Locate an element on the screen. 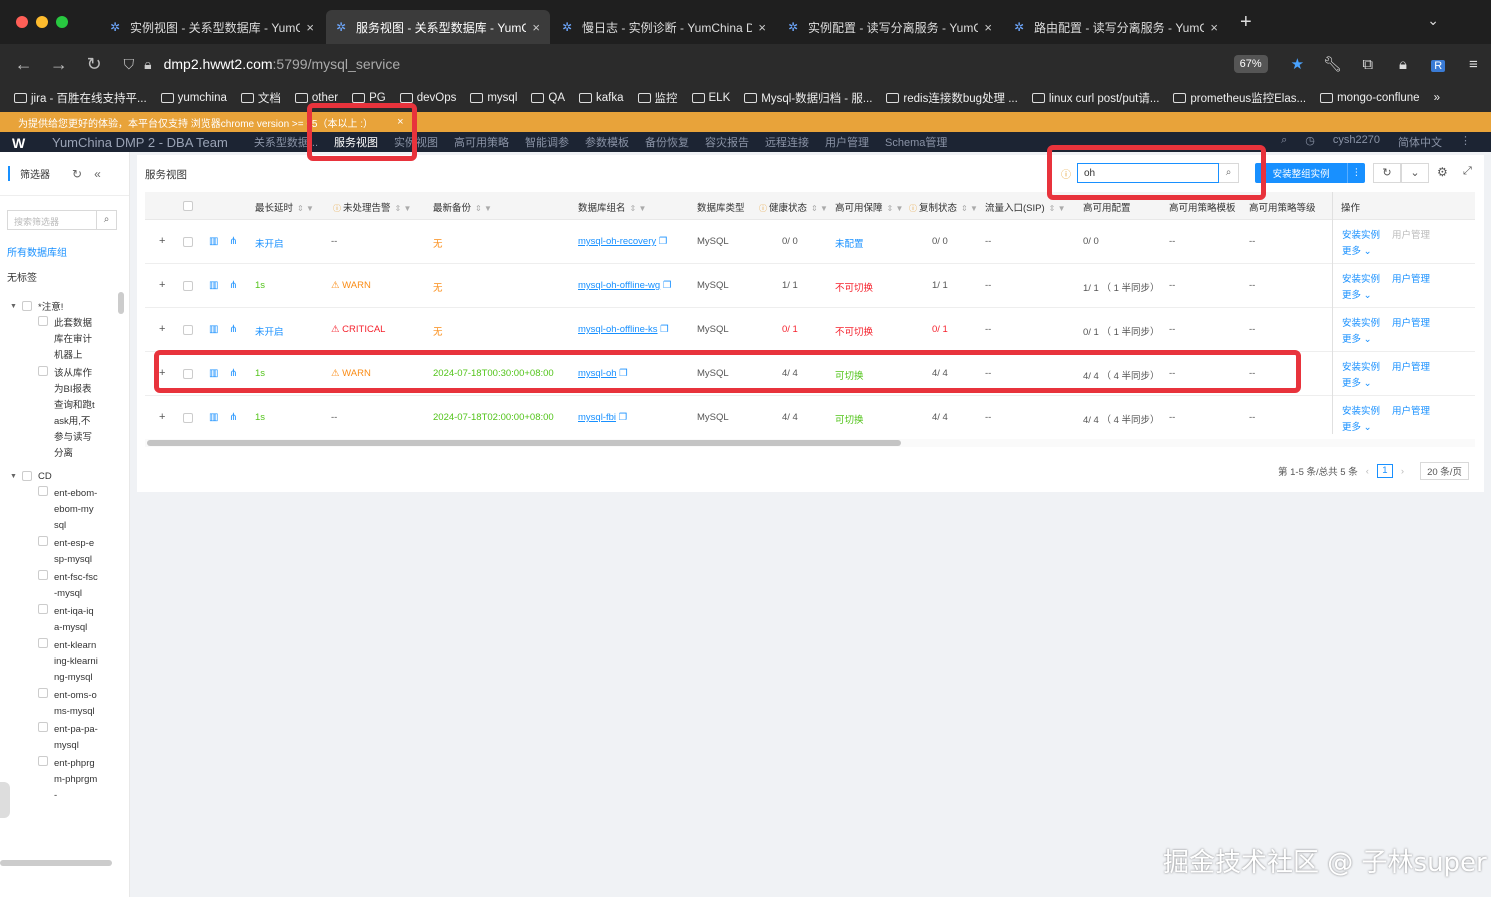 This screenshot has width=1491, height=897. gear-icon: ⚙ is located at coordinates (1442, 172).